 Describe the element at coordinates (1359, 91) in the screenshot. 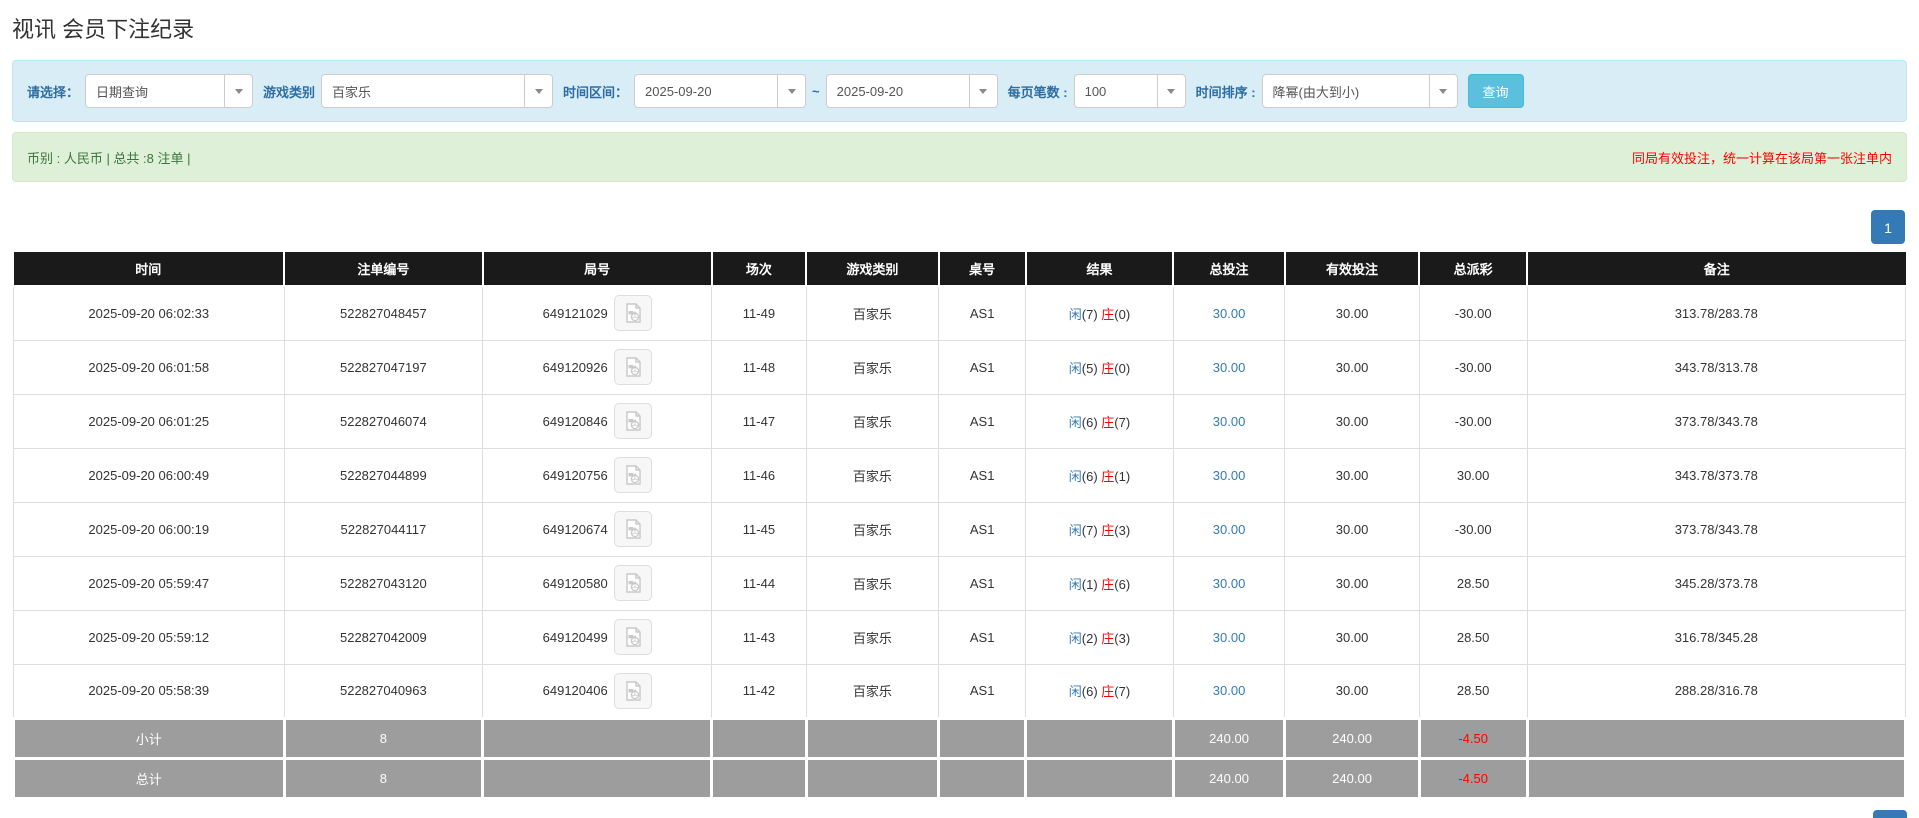

I see `time-sort-select: 降幂(由大到小)` at that location.